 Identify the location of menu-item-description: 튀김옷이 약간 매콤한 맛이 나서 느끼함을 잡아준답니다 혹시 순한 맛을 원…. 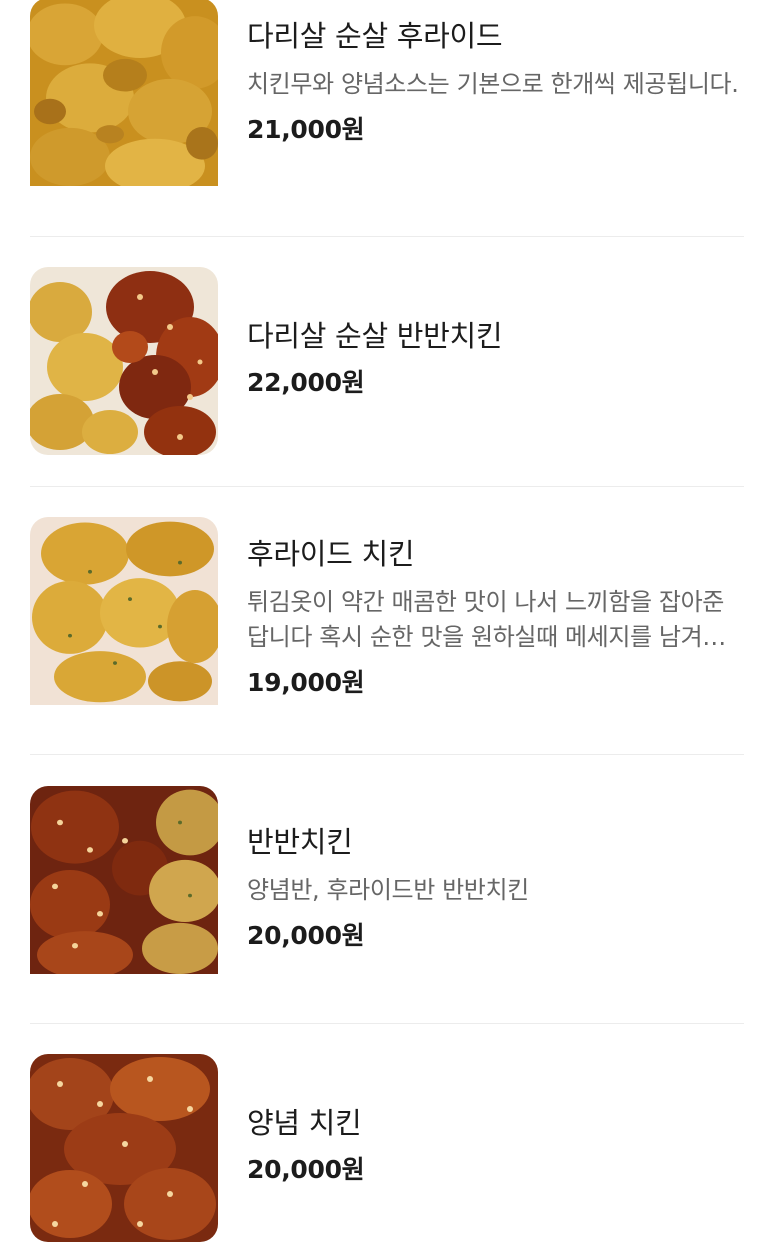
(485, 619).